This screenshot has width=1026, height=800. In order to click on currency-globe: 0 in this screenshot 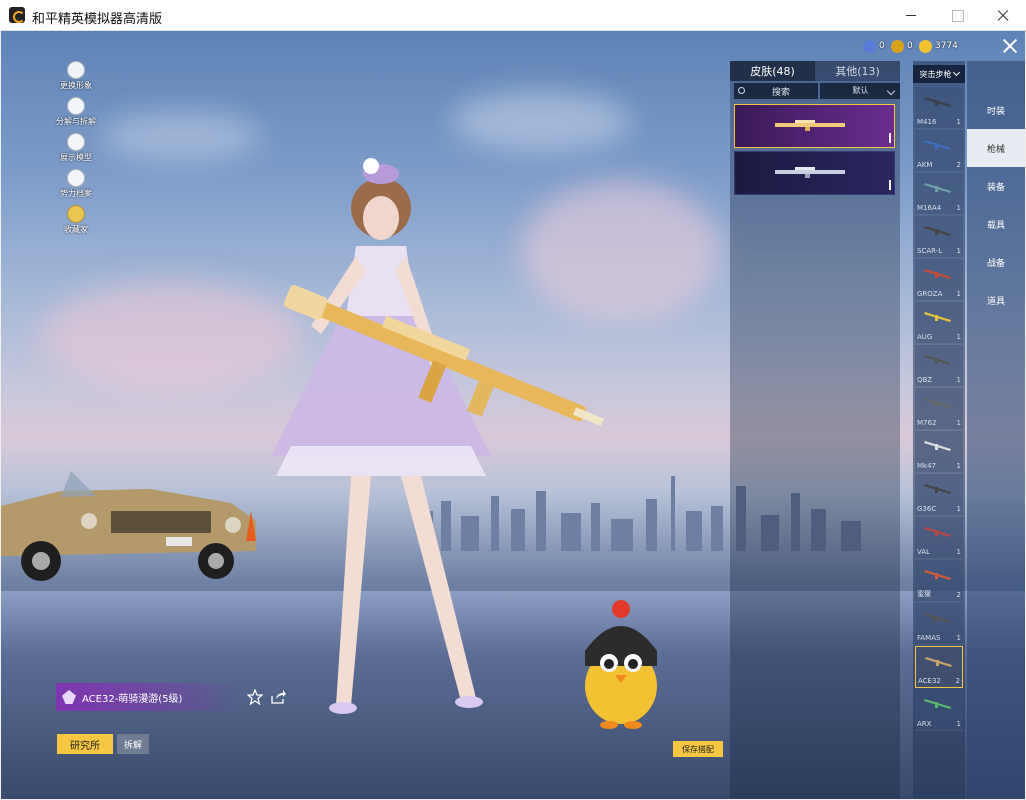, I will do `click(874, 46)`.